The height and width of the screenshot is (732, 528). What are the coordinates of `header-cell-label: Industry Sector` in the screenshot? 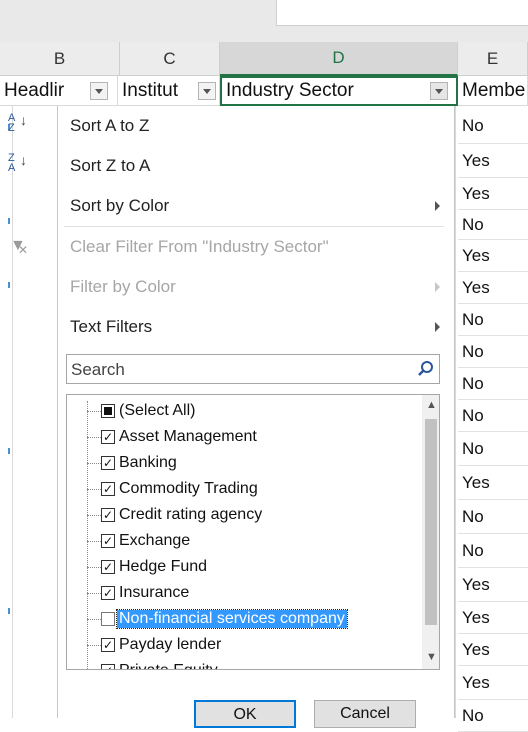 It's located at (290, 90).